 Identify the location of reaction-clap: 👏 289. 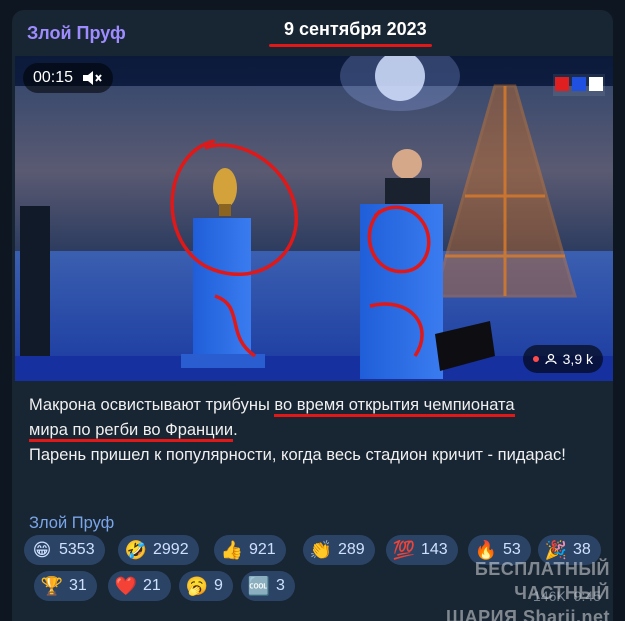
(339, 550).